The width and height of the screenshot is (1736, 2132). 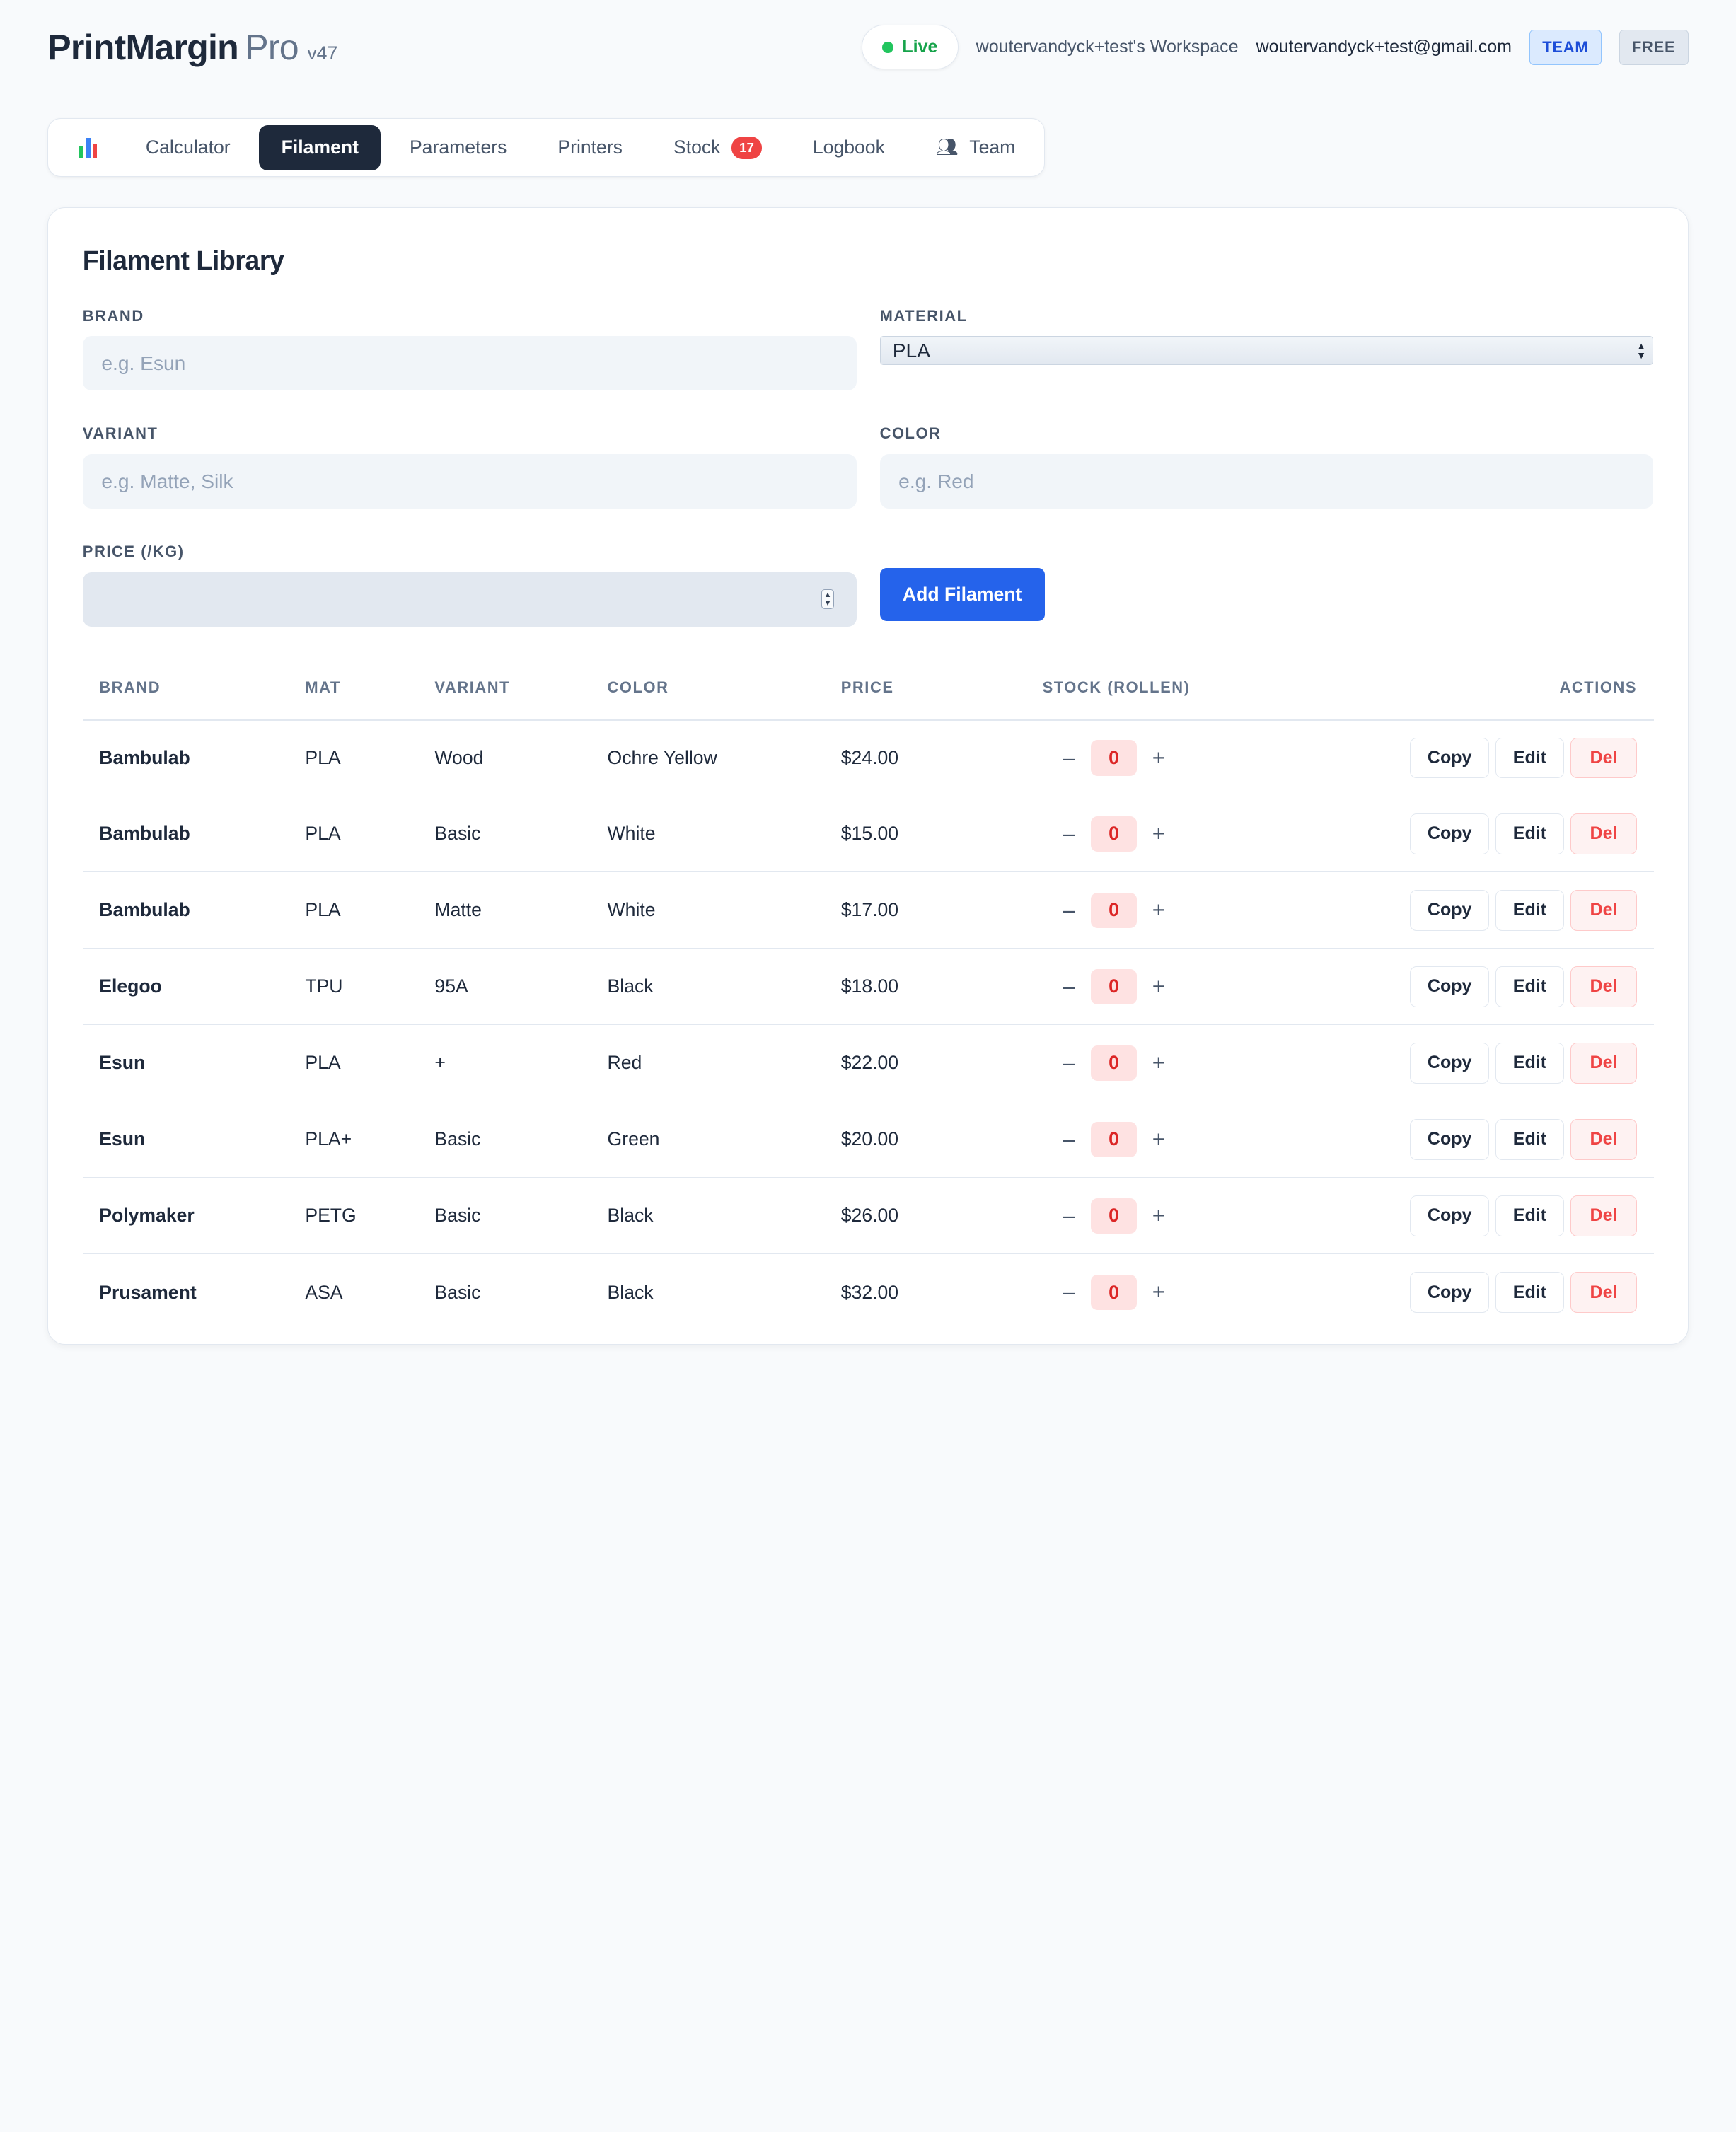 I want to click on brand-pro: Pro, so click(x=272, y=47).